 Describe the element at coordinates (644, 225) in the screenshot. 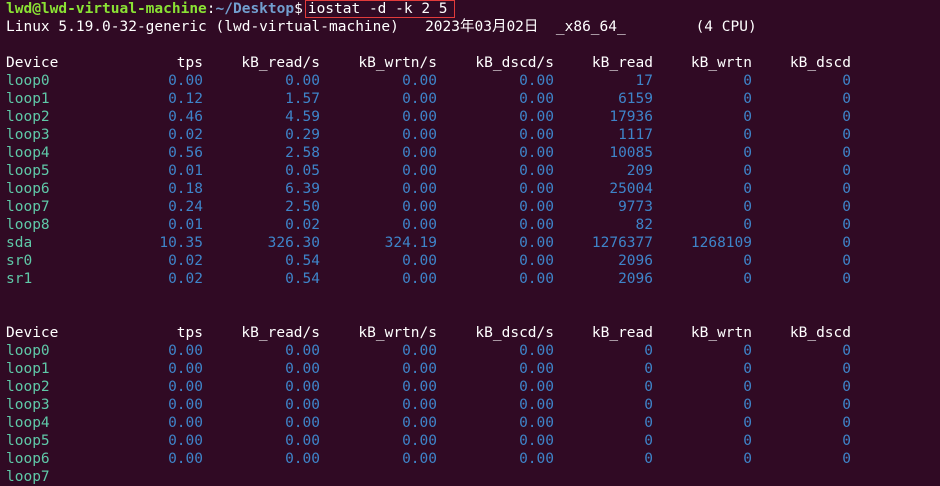

I see `table-cell: 82` at that location.